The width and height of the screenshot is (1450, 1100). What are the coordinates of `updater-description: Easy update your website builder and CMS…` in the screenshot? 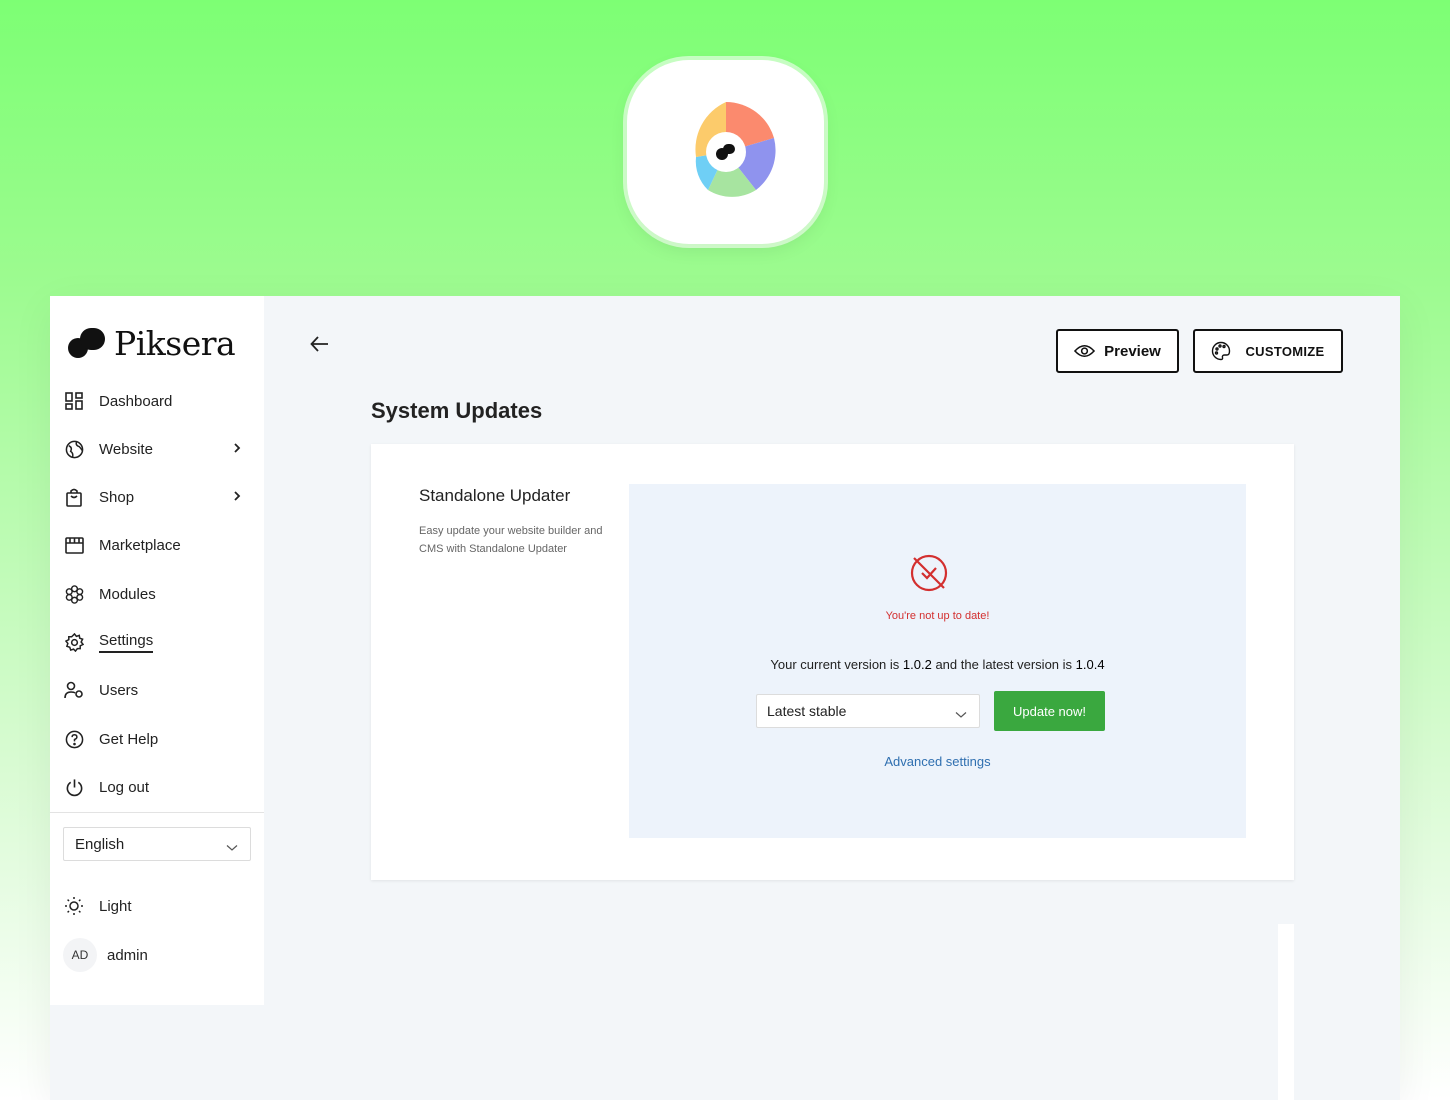 It's located at (511, 540).